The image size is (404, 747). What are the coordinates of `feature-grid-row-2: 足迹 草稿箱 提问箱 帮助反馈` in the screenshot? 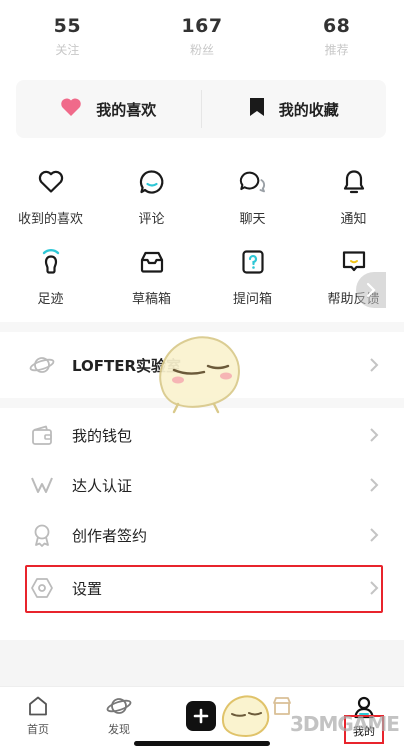 It's located at (202, 277).